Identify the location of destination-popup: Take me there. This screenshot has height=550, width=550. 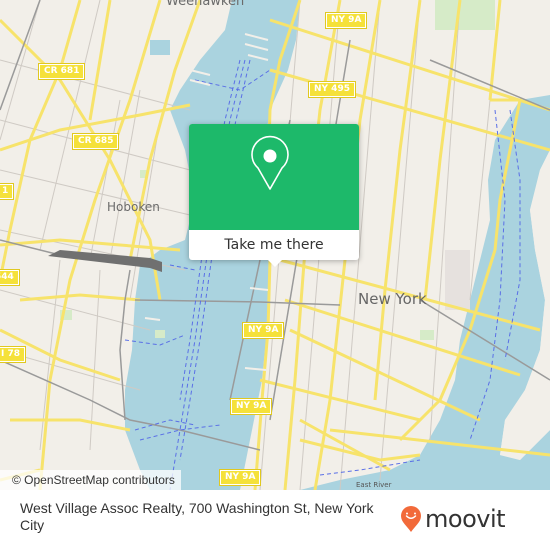
(274, 195).